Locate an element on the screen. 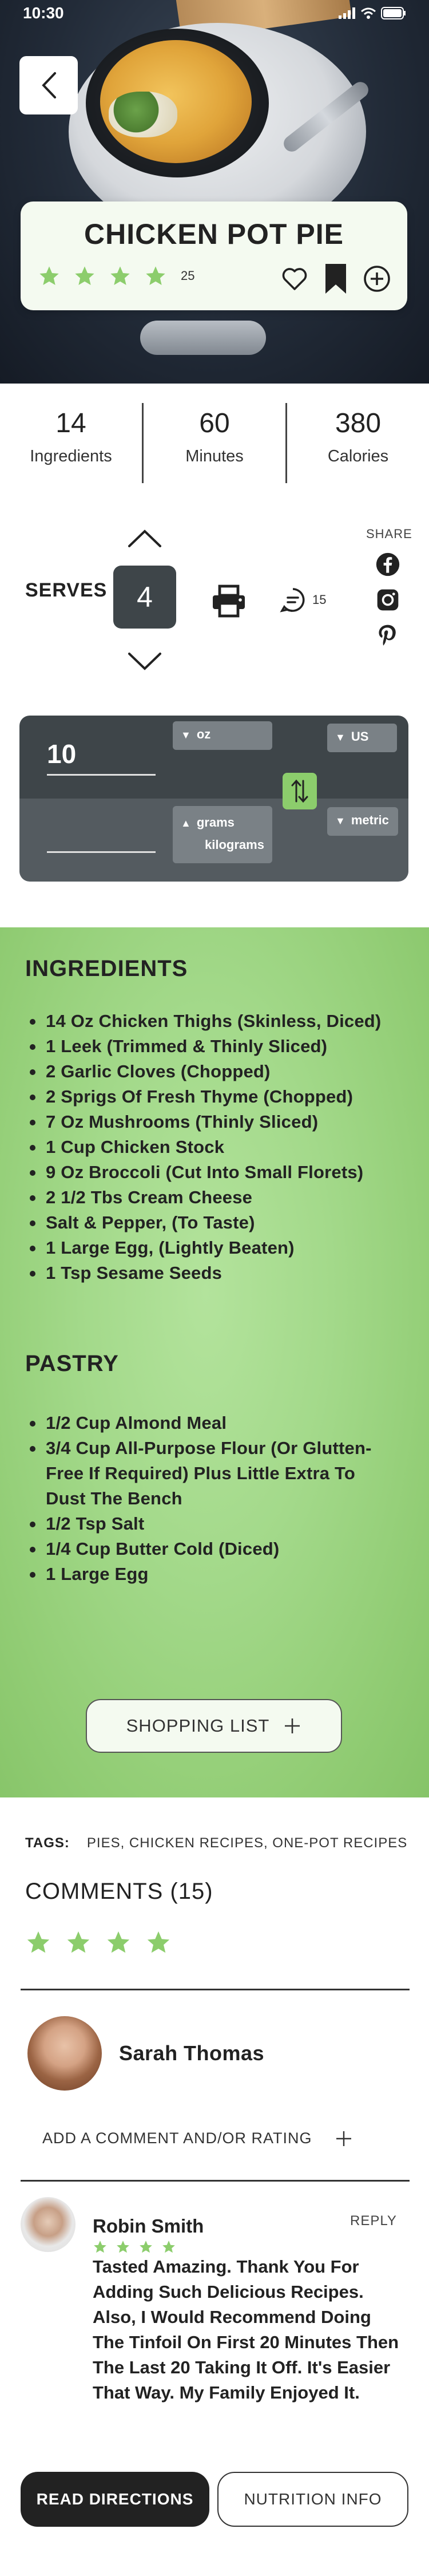 The image size is (429, 2576). share-panel: SHARE is located at coordinates (389, 587).